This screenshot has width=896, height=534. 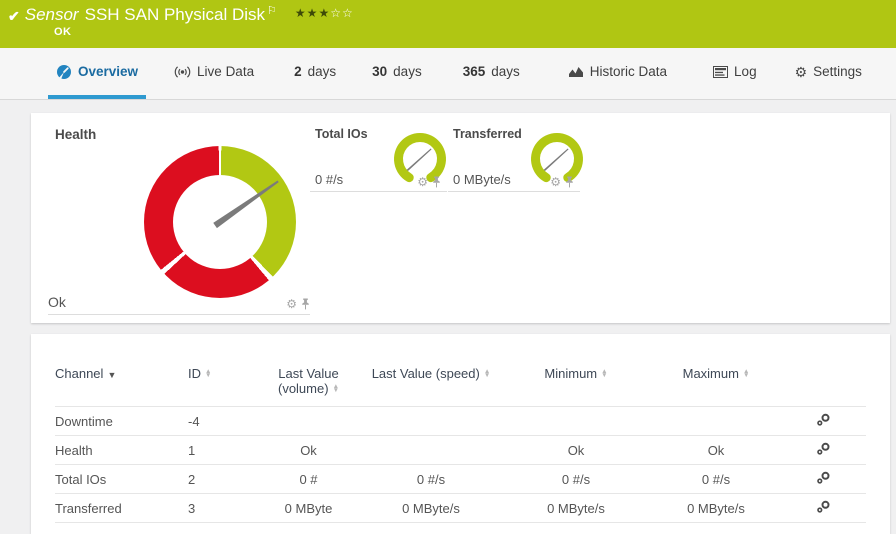 I want to click on column-label: Last Value (speed), so click(x=425, y=373).